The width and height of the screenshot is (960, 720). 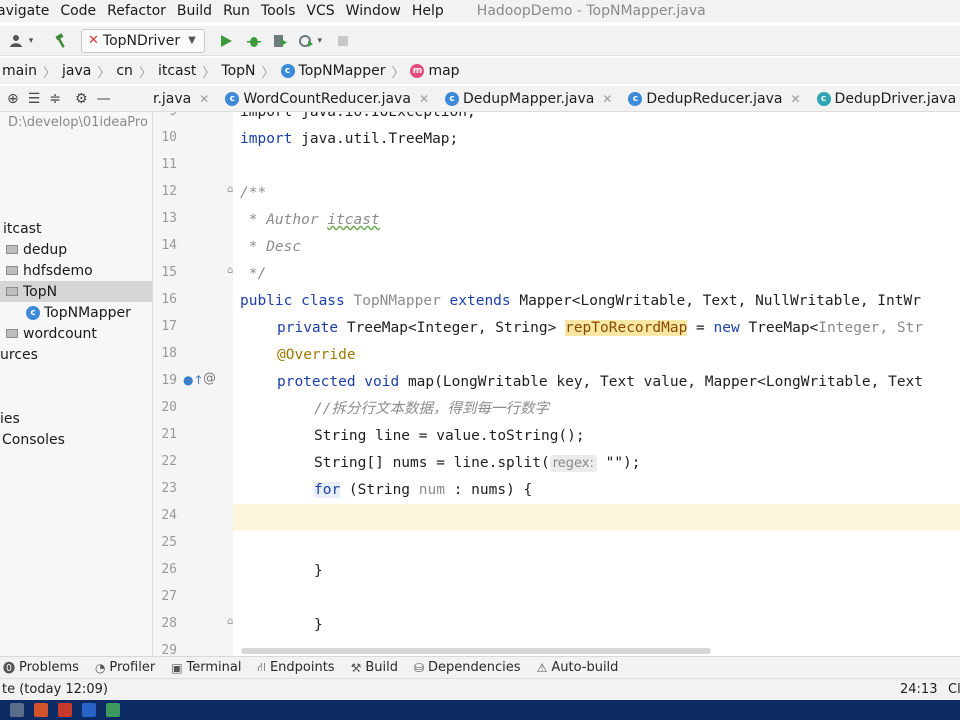 I want to click on implements-icon: ●↑, so click(x=193, y=380).